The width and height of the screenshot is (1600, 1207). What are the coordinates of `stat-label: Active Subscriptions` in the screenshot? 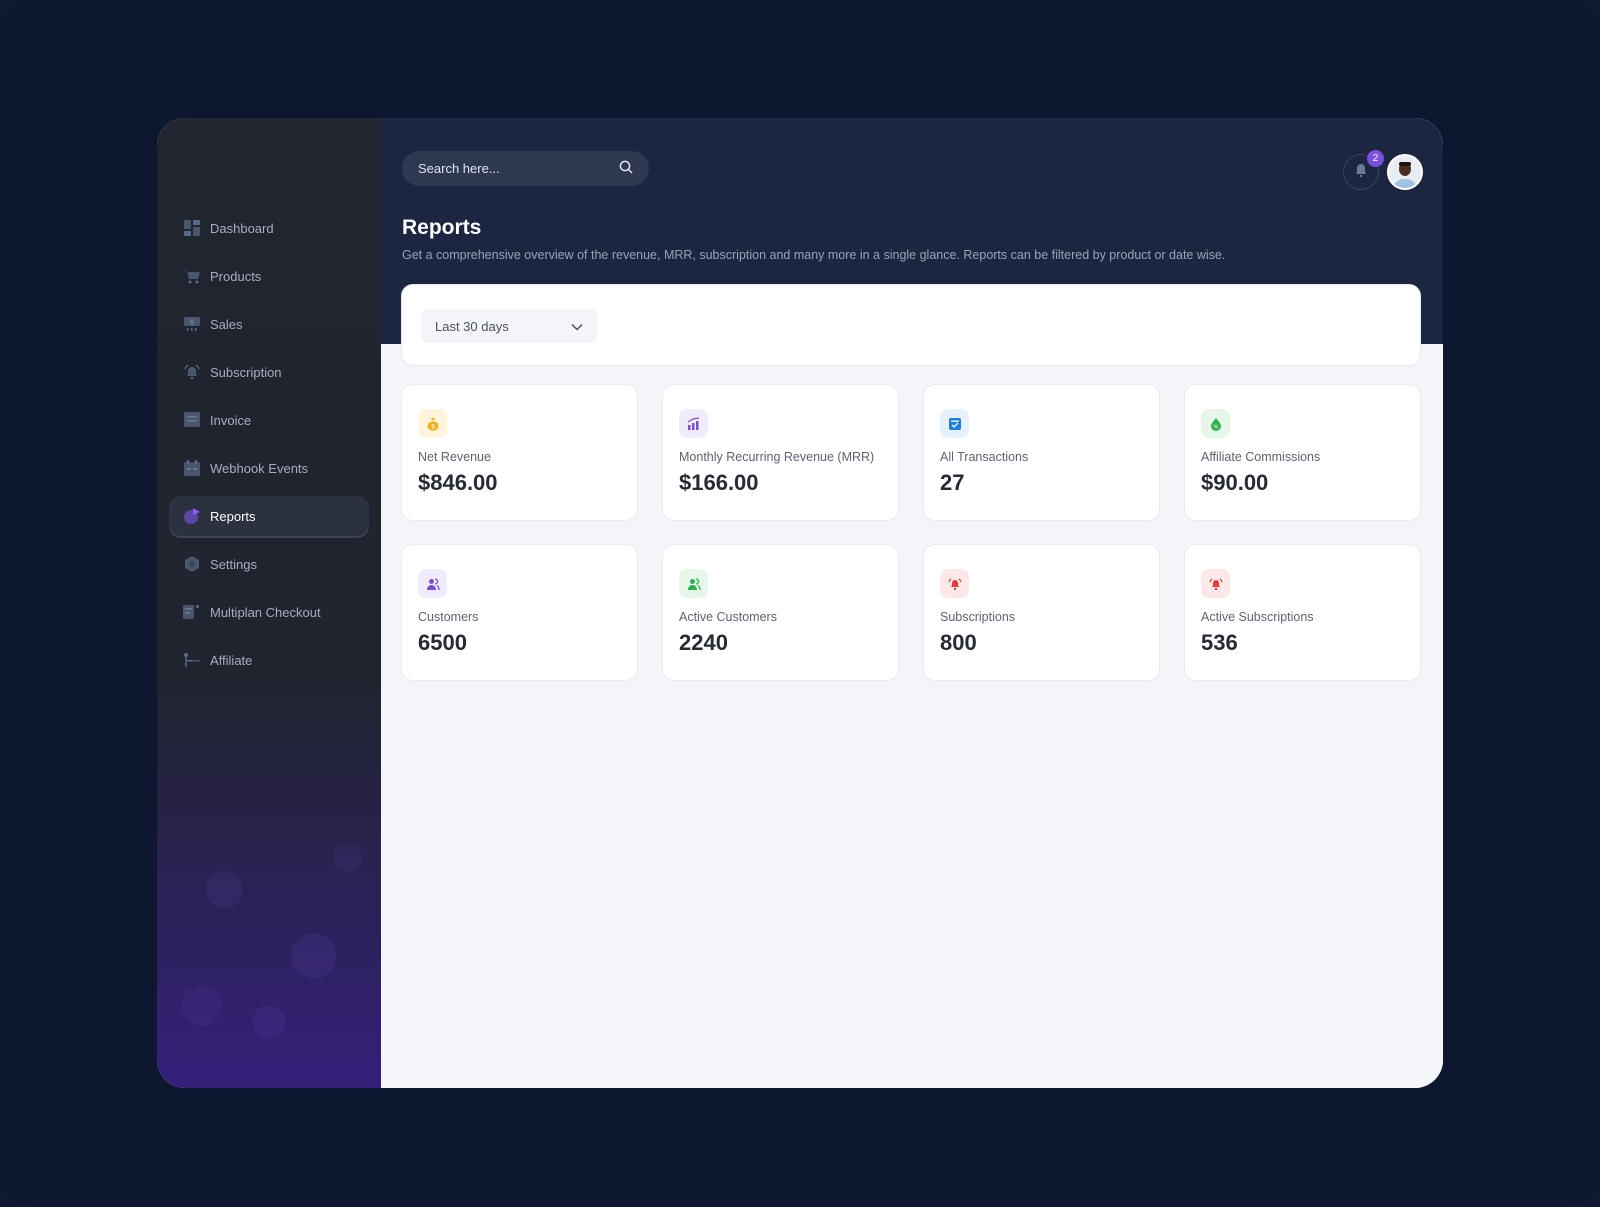 It's located at (1257, 617).